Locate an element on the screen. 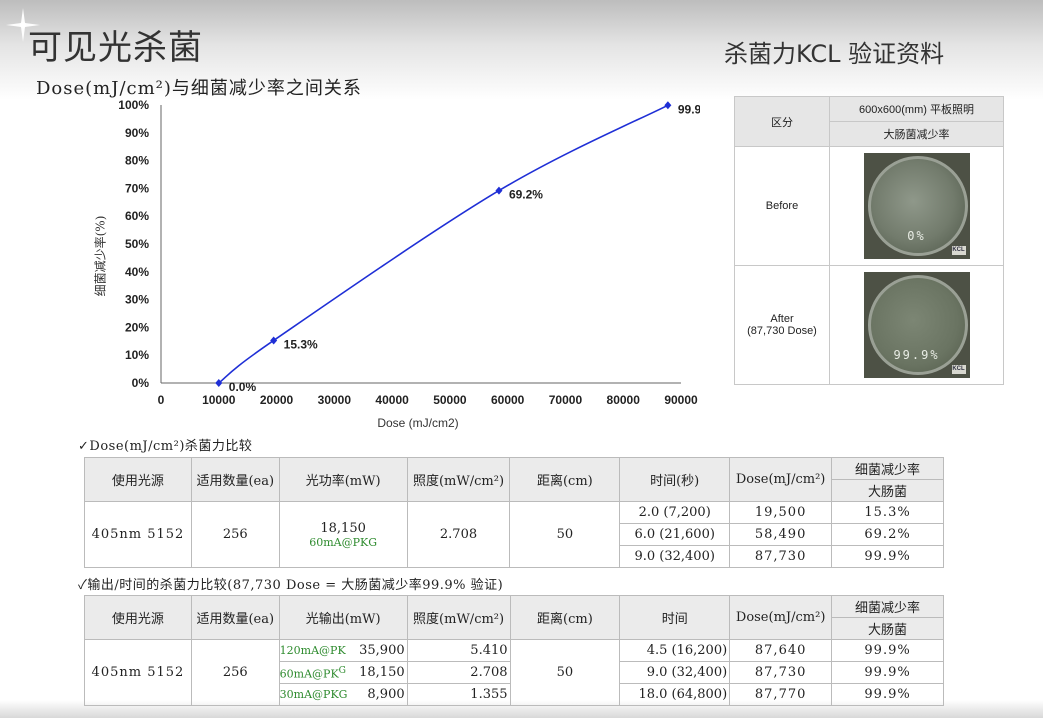 Image resolution: width=1043 pixels, height=718 pixels. x-tick-label: 50000 is located at coordinates (450, 400).